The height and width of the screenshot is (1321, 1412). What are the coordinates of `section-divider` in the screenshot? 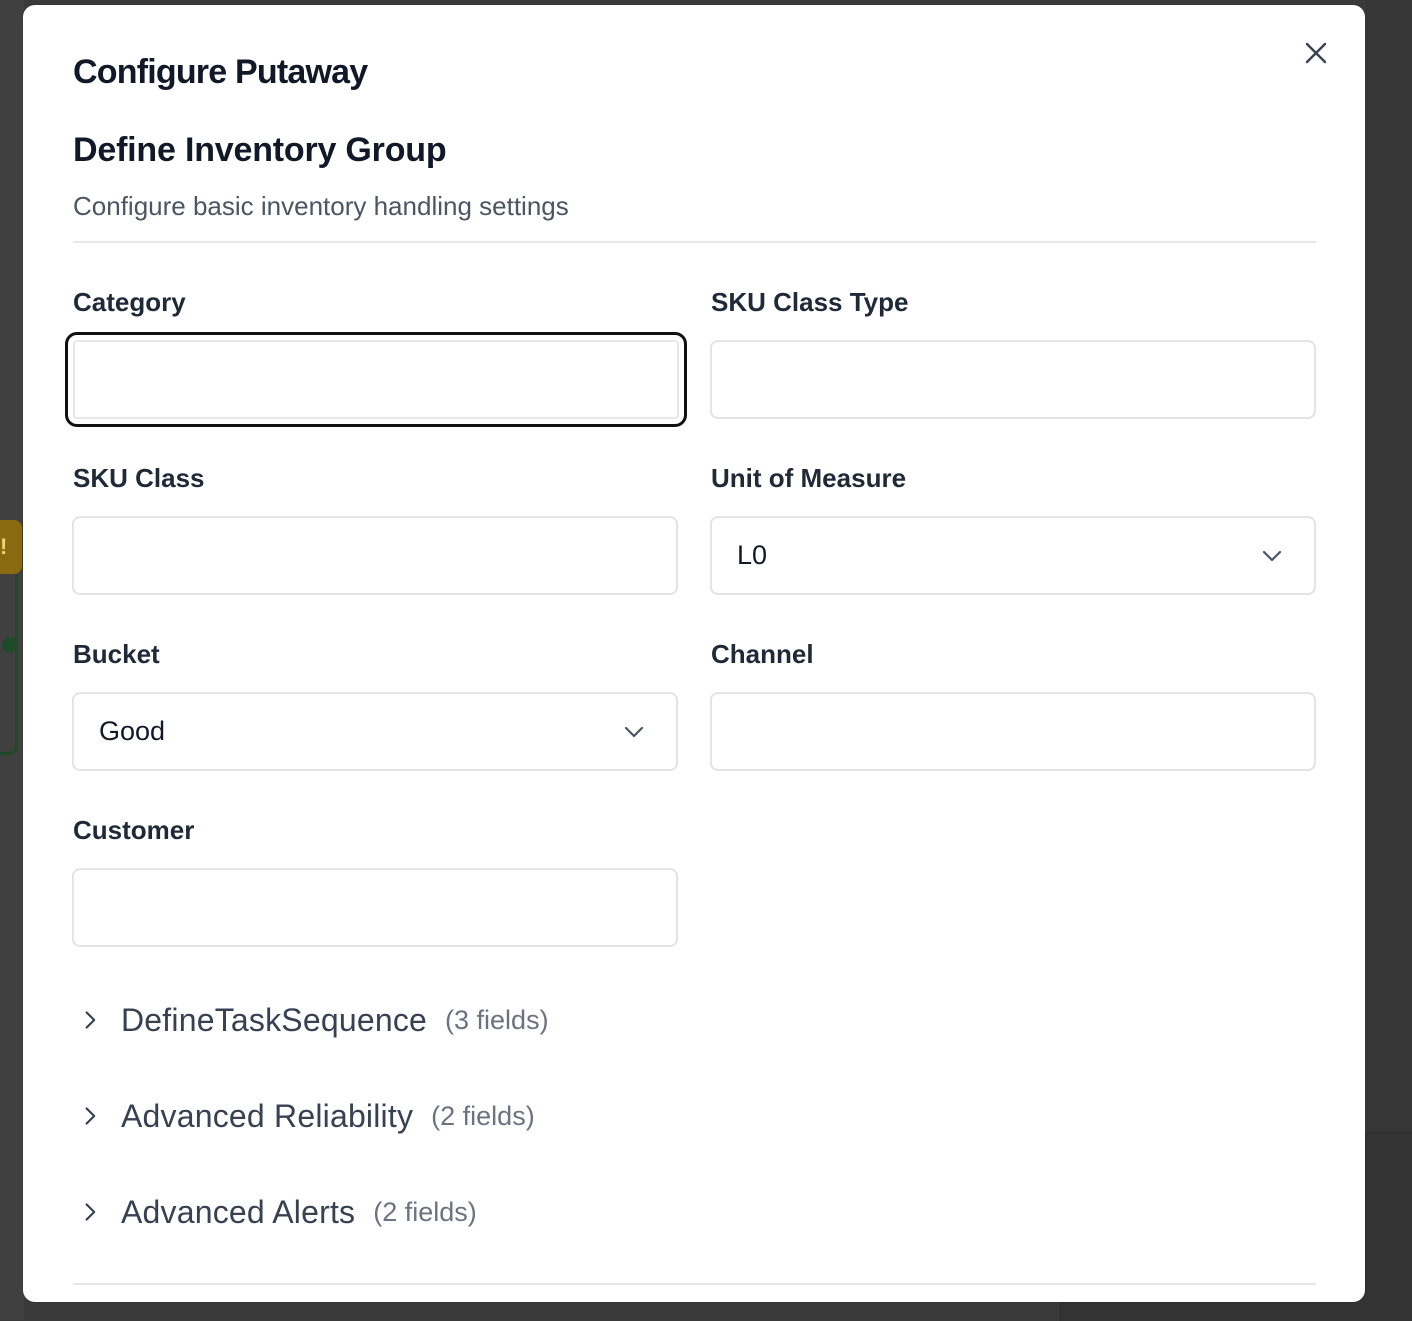 It's located at (694, 242).